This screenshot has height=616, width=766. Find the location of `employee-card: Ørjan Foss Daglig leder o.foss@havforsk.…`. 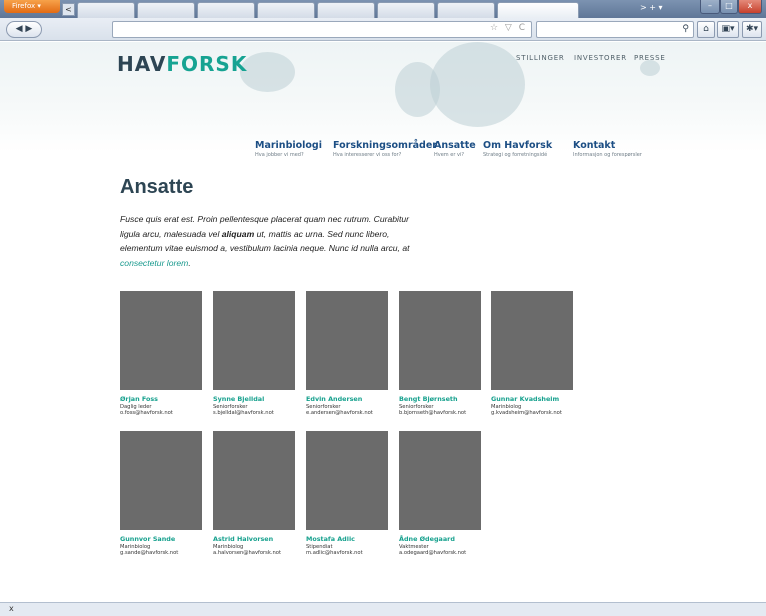

employee-card: Ørjan Foss Daglig leder o.foss@havforsk.… is located at coordinates (161, 353).